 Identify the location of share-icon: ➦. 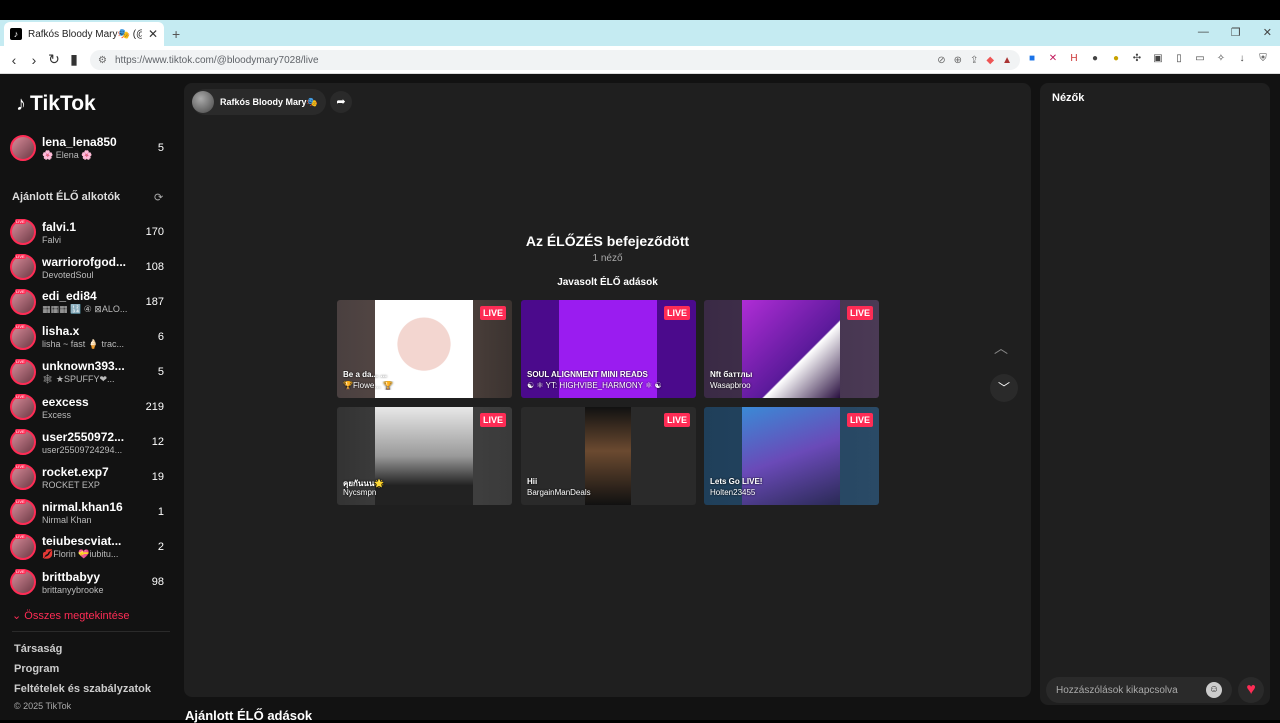
(341, 102).